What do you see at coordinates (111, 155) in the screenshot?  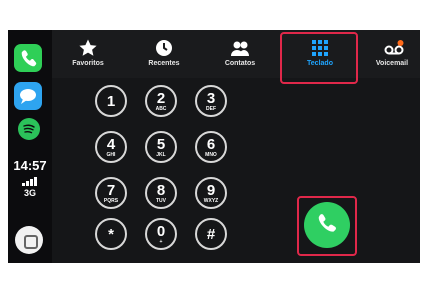 I see `key-letters: GHI` at bounding box center [111, 155].